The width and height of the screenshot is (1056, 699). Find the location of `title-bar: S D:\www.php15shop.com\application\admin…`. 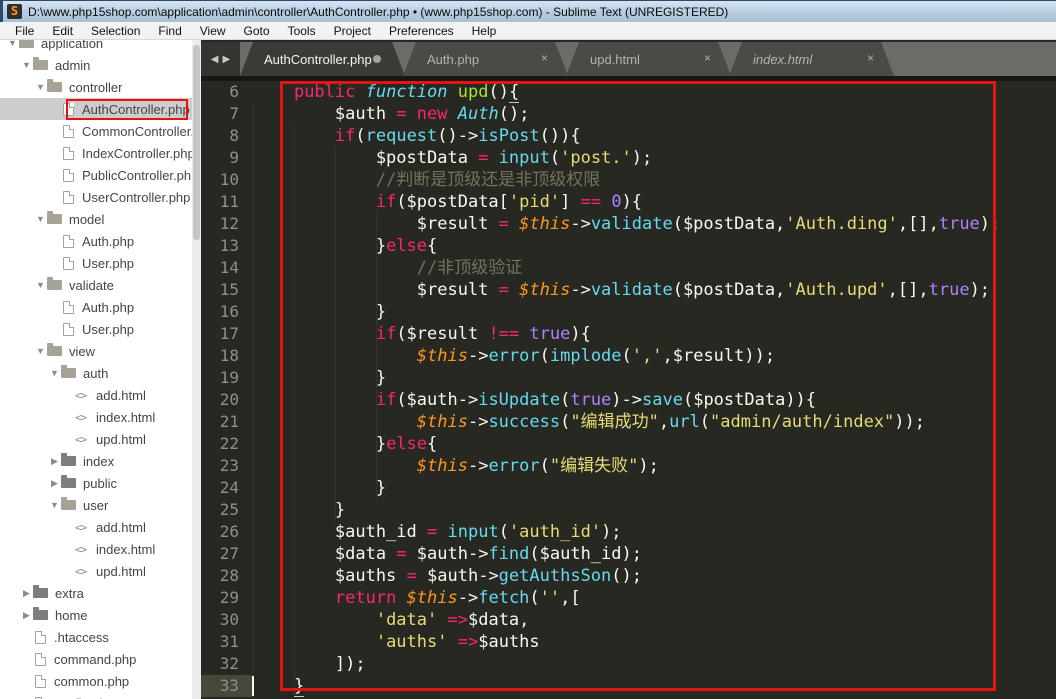

title-bar: S D:\www.php15shop.com\application\admin… is located at coordinates (528, 11).